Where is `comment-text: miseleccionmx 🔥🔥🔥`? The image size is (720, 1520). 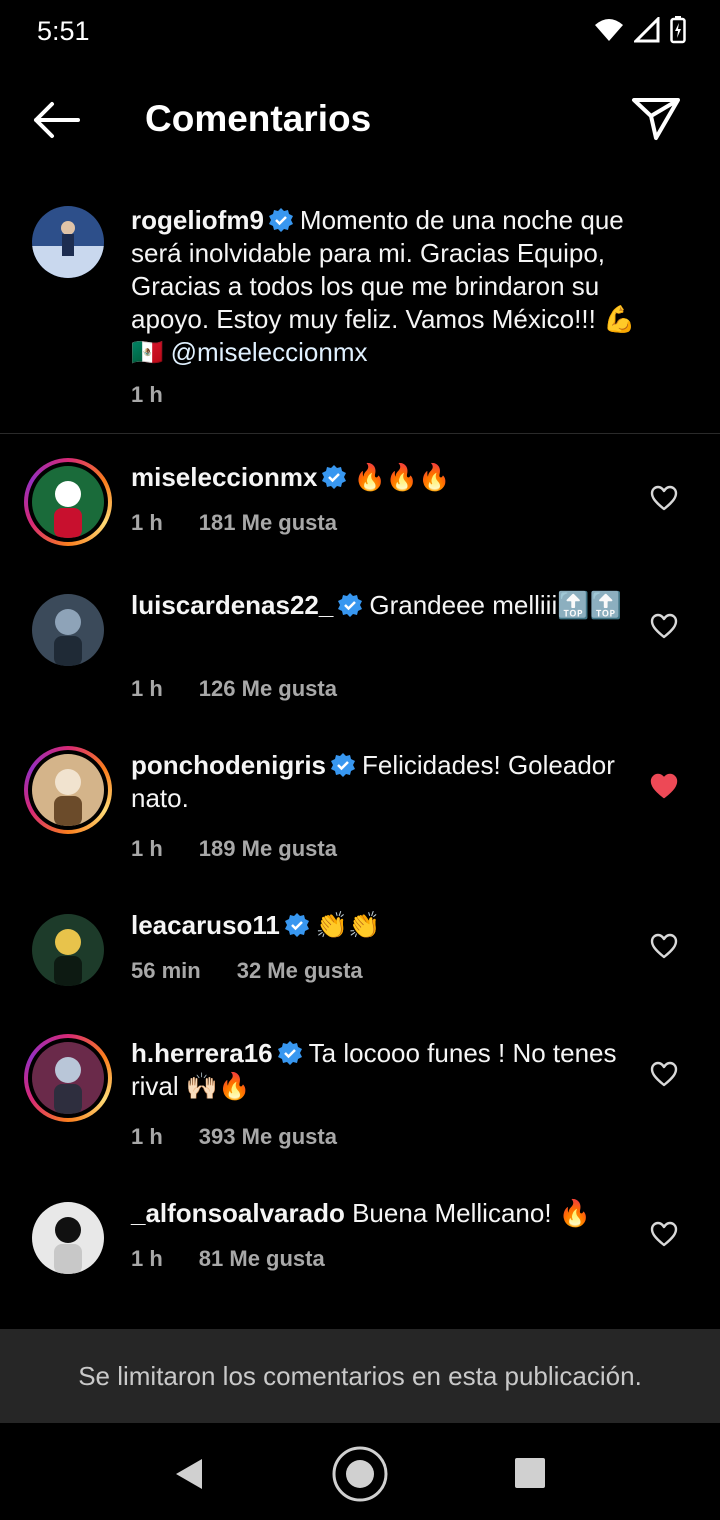
comment-text: miseleccionmx 🔥🔥🔥 is located at coordinates (381, 477).